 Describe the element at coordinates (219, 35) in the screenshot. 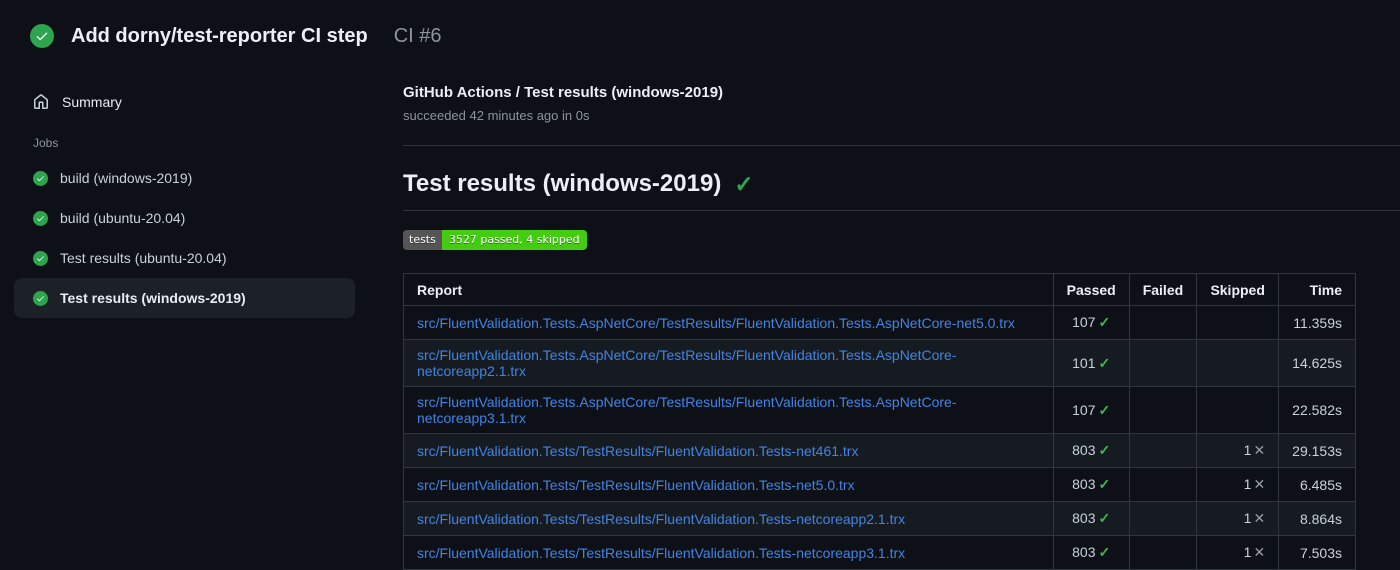

I see `run-title: Add dorny/test-reporter CI step` at that location.